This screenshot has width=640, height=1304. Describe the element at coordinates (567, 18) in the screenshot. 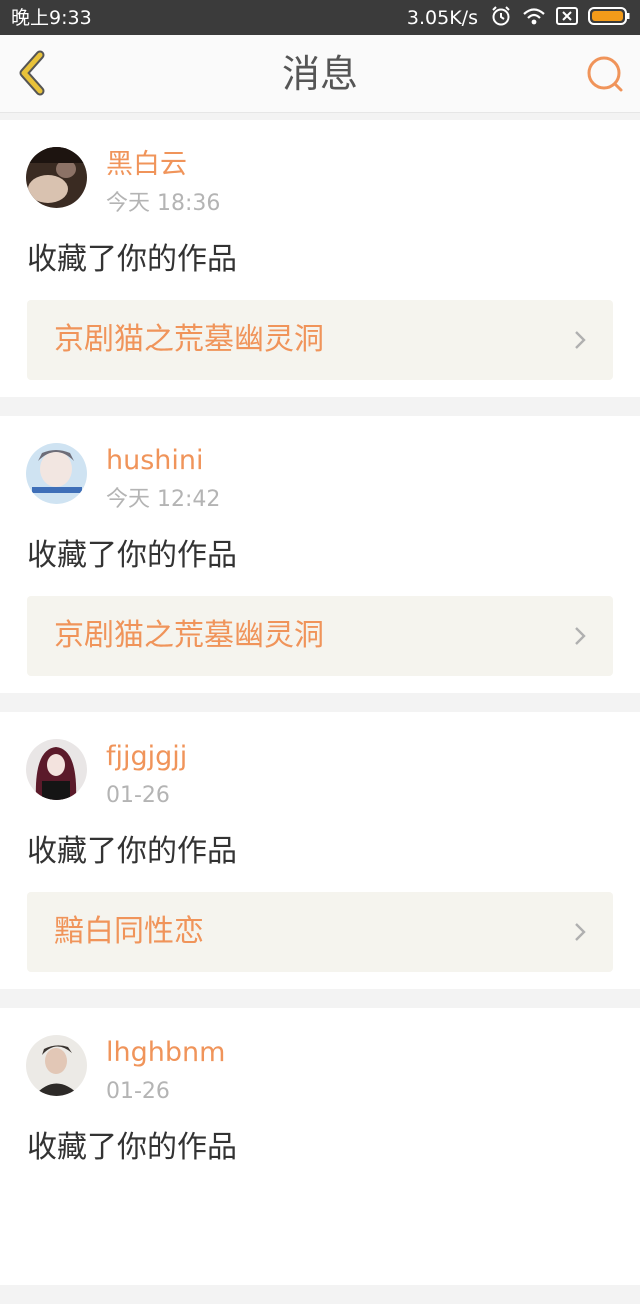

I see `sim-x-icon` at that location.